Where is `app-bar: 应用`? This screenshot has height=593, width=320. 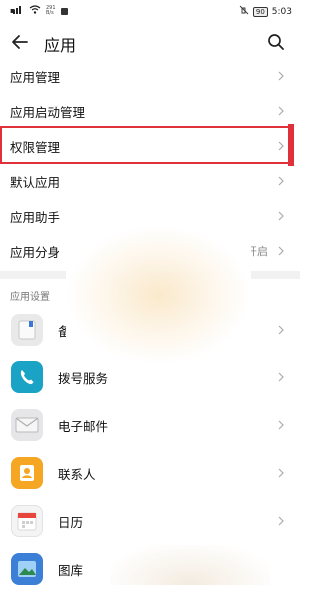
app-bar: 应用 is located at coordinates (150, 42).